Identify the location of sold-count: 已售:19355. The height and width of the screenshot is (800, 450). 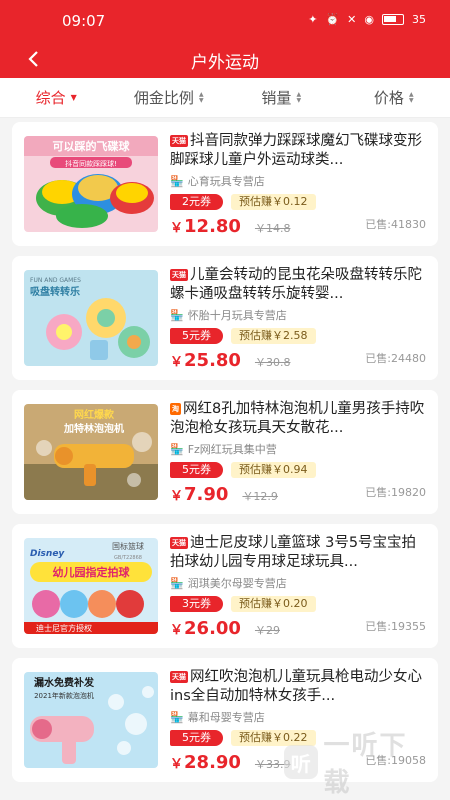
(395, 626).